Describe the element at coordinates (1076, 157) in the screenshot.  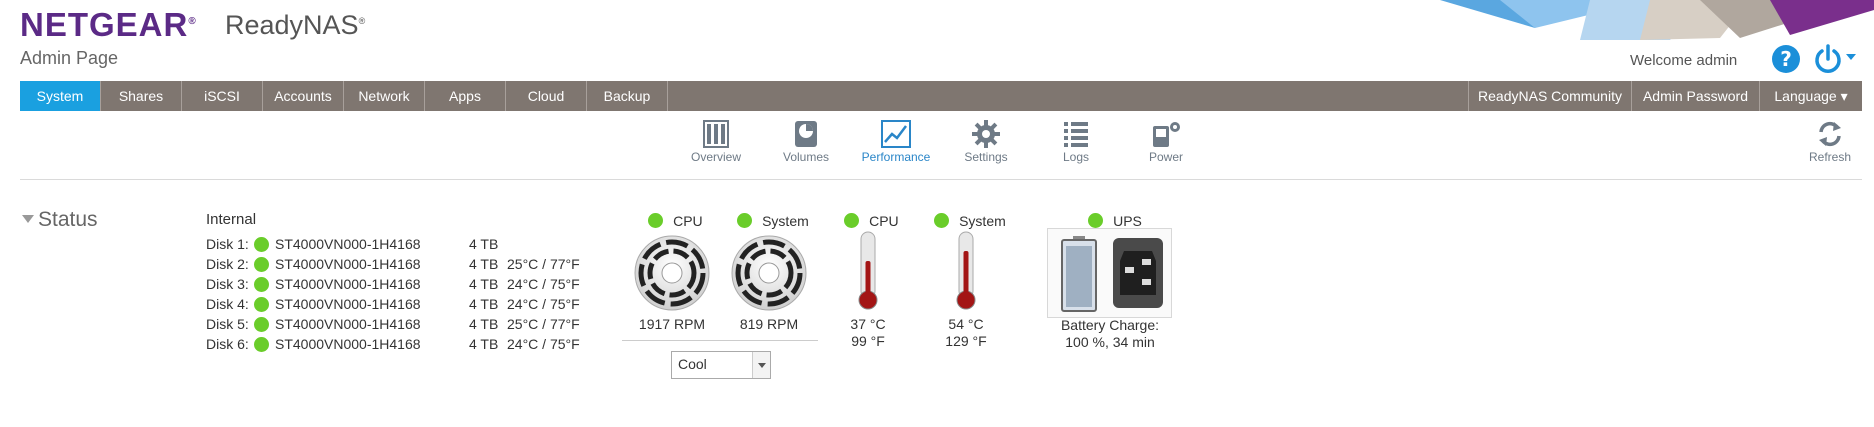
I see `subnav-label: Logs` at that location.